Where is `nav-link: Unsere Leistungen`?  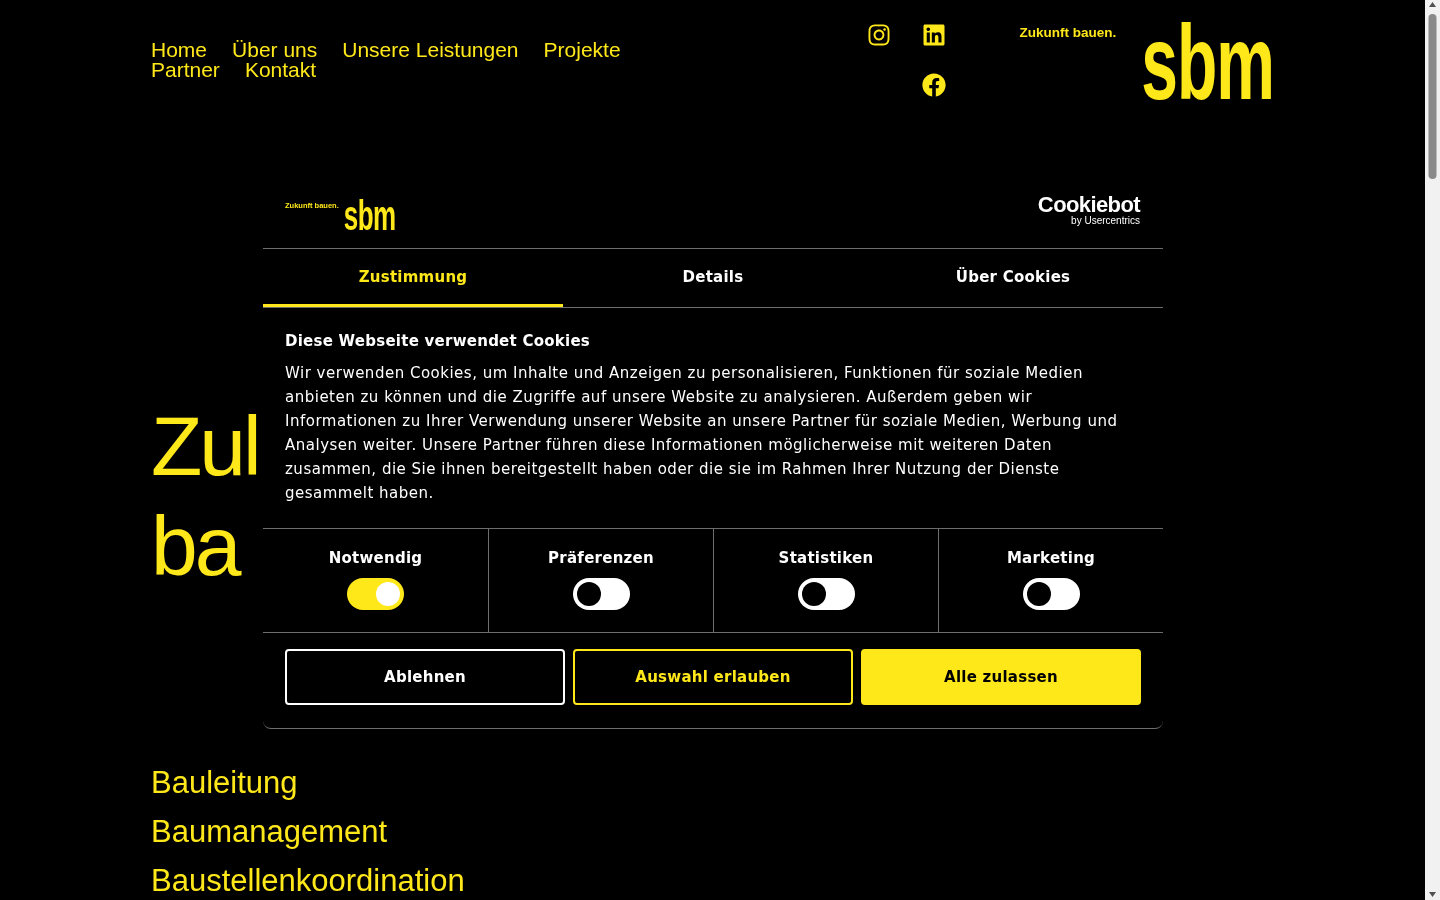 nav-link: Unsere Leistungen is located at coordinates (430, 50).